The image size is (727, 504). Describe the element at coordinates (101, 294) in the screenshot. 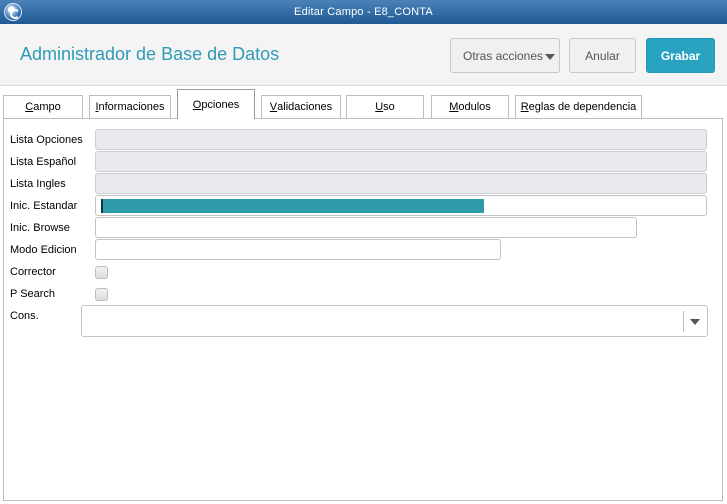

I see `p-search-checkbox` at that location.